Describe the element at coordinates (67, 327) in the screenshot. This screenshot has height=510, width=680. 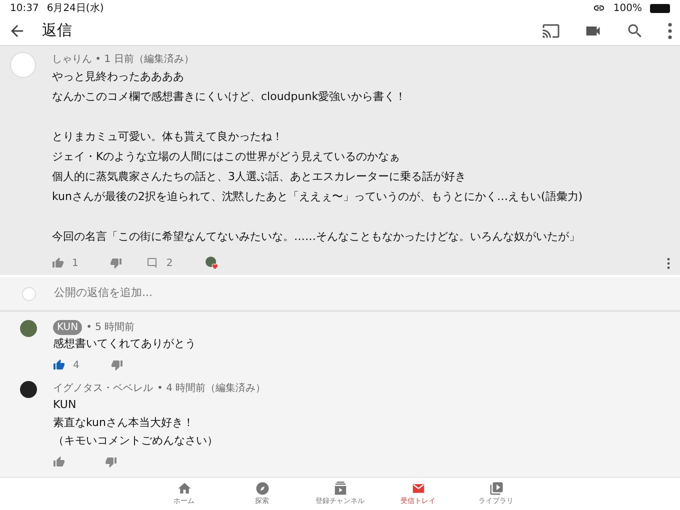
I see `owner-badge: KUN` at that location.